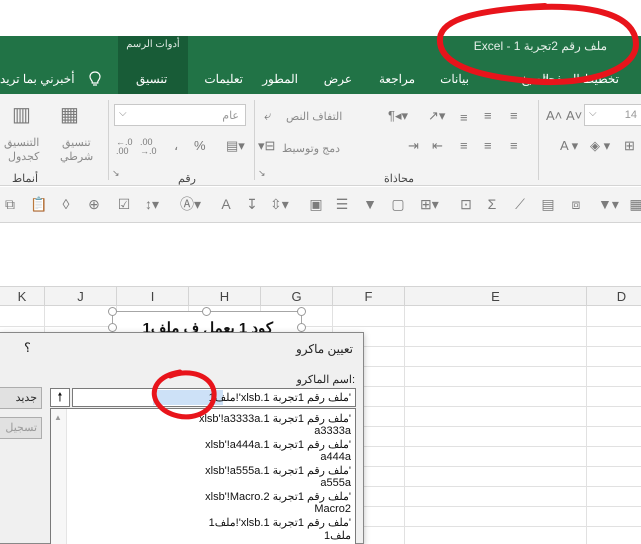 The width and height of the screenshot is (641, 544). I want to click on column-header-i: I, so click(152, 296).